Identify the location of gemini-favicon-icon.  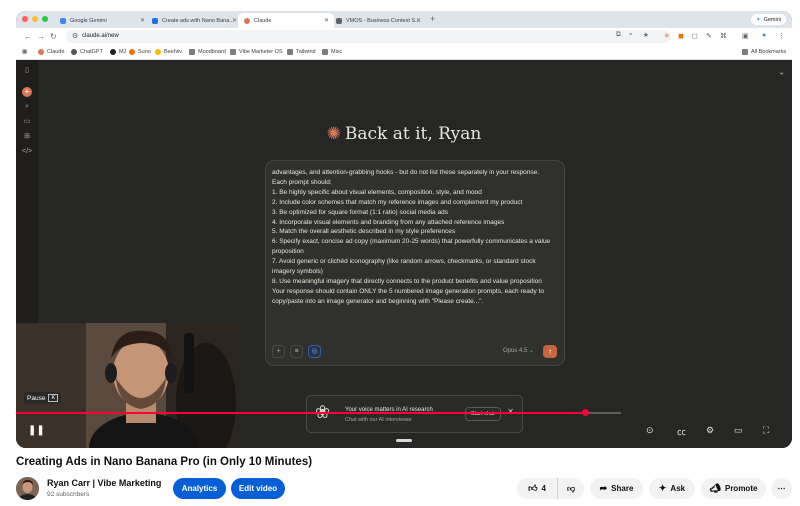
(63, 20).